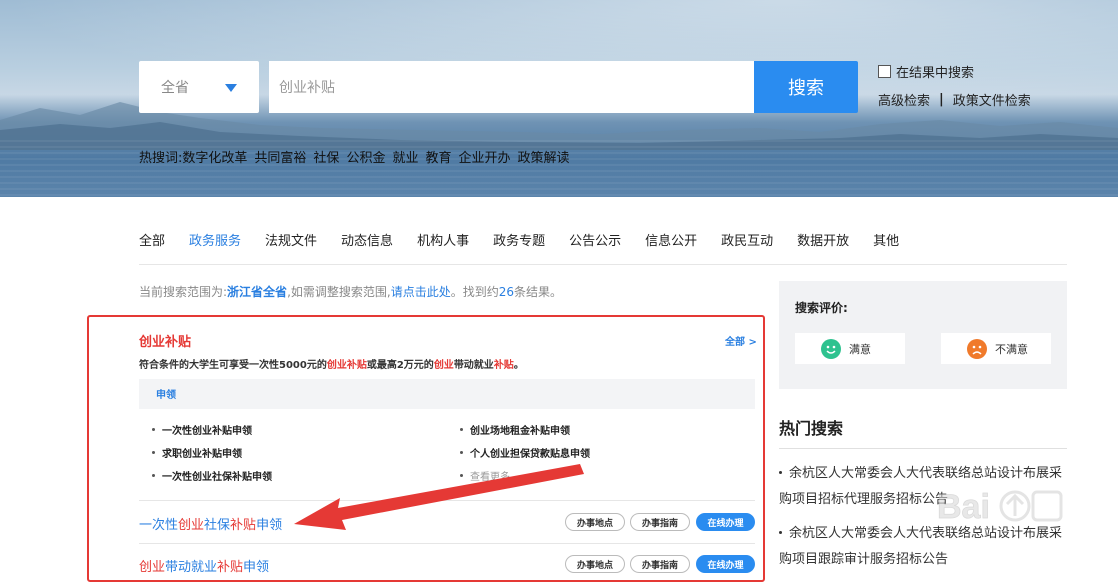 Image resolution: width=1118 pixels, height=583 pixels. I want to click on svg-text: Bai, so click(963, 507).